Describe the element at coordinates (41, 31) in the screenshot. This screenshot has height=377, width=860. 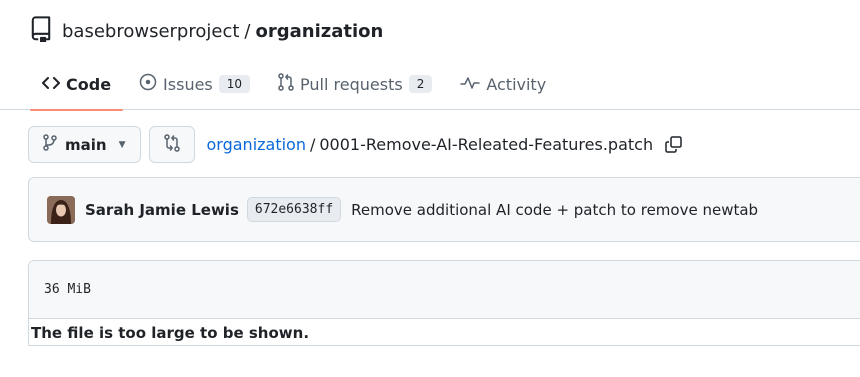
I see `repo-icon` at that location.